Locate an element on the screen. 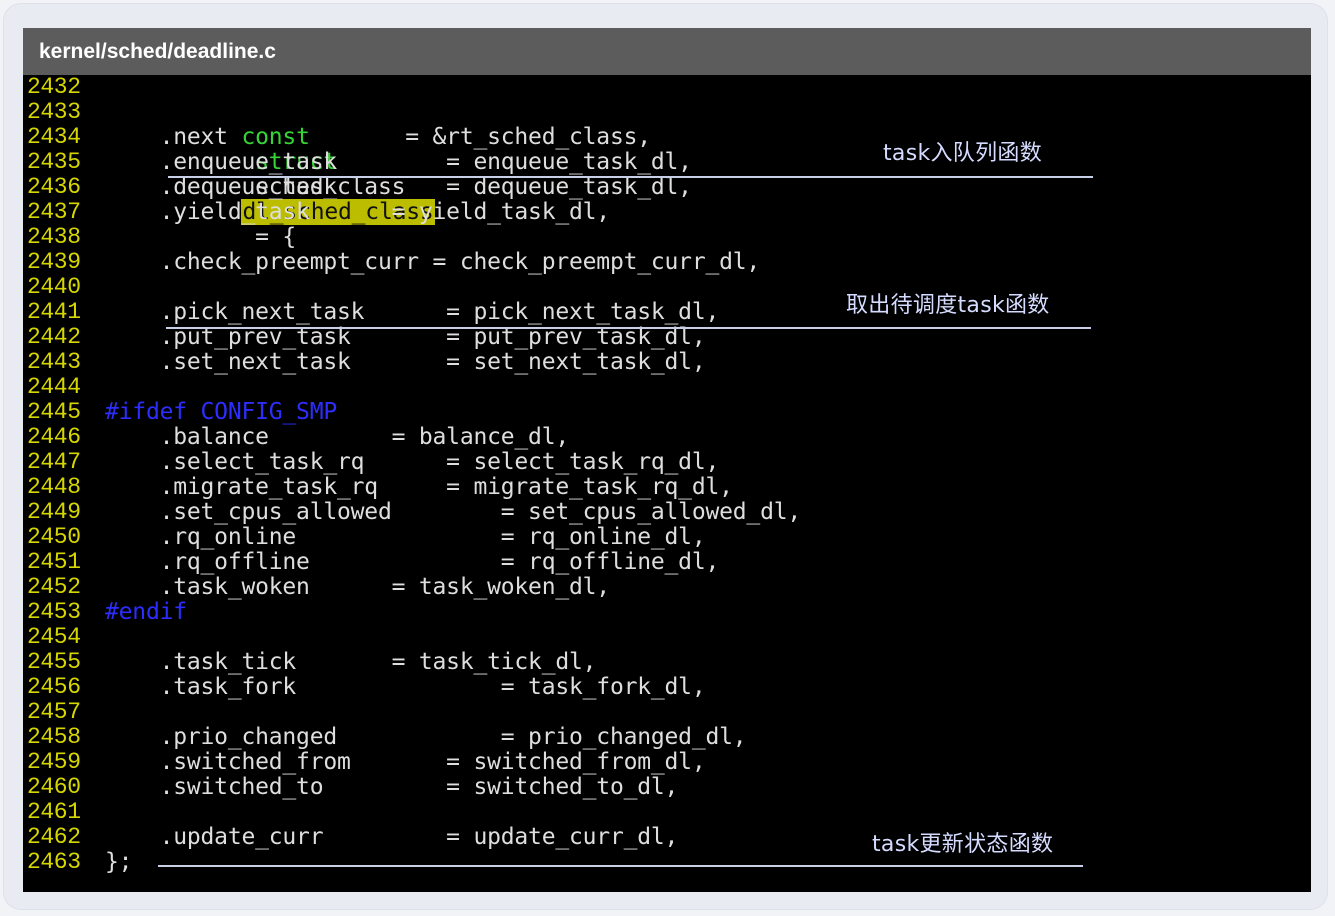 This screenshot has width=1335, height=916. code-line: 2451 .rq_offline = rq_offline_dl, is located at coordinates (667, 562).